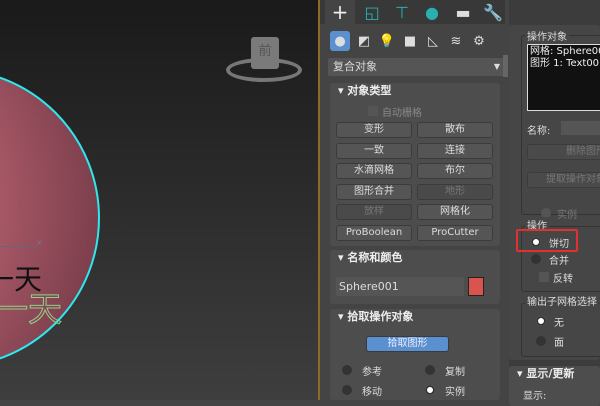  I want to click on object-type-button: 散布, so click(455, 130).